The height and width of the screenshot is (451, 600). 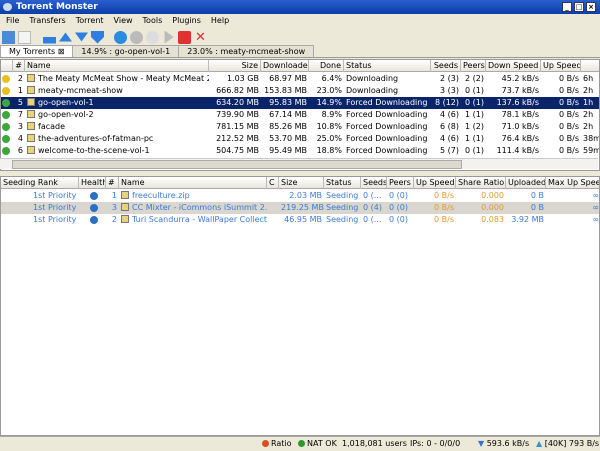 I want to click on cell-eta: 6h, so click(x=590, y=79).